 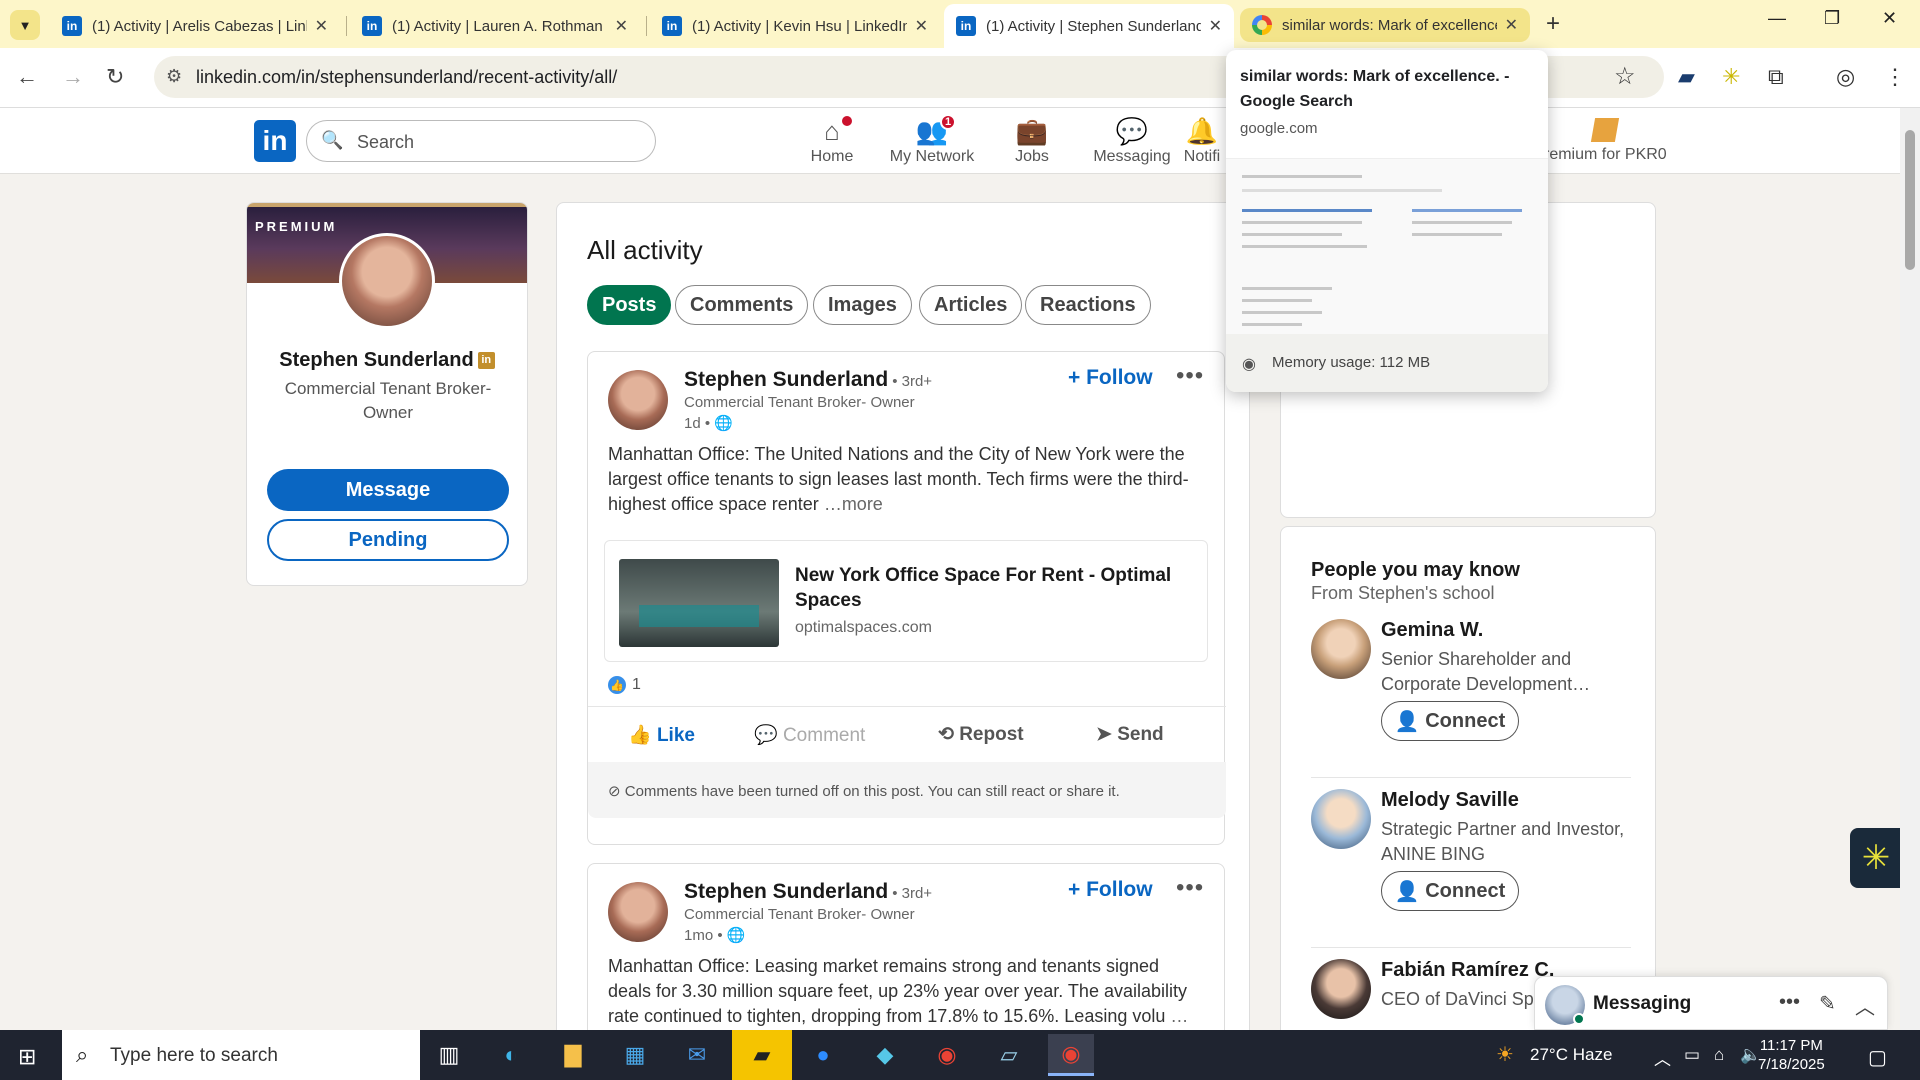 I want to click on app-diamond-icon: ◆, so click(x=885, y=1055).